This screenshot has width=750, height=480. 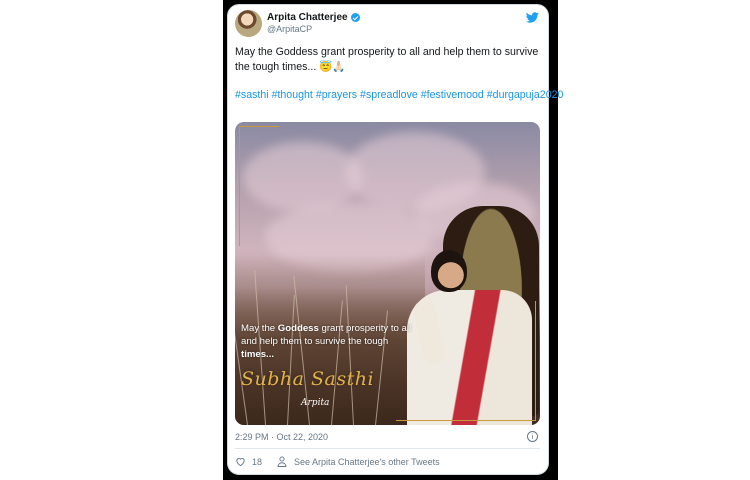 I want to click on hashtag-link: #durgapuja2020, so click(x=525, y=95).